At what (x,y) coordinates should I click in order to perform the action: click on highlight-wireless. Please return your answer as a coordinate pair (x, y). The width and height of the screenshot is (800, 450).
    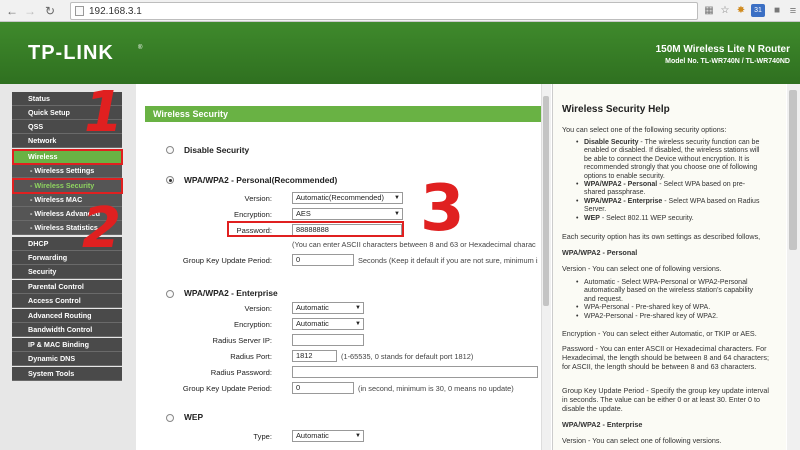
    Looking at the image, I should click on (67, 157).